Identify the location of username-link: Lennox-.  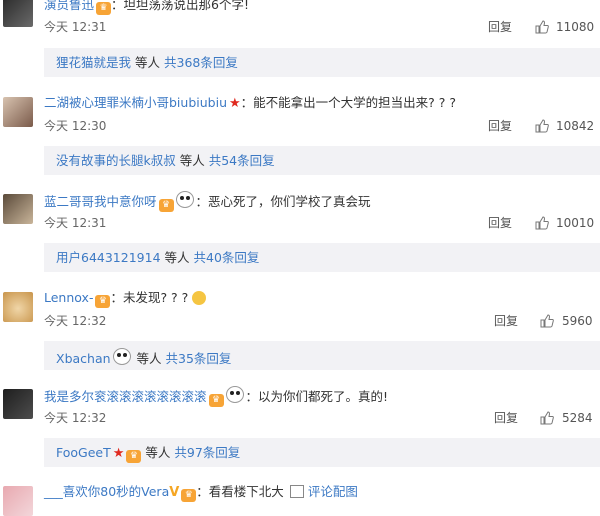
(68, 297).